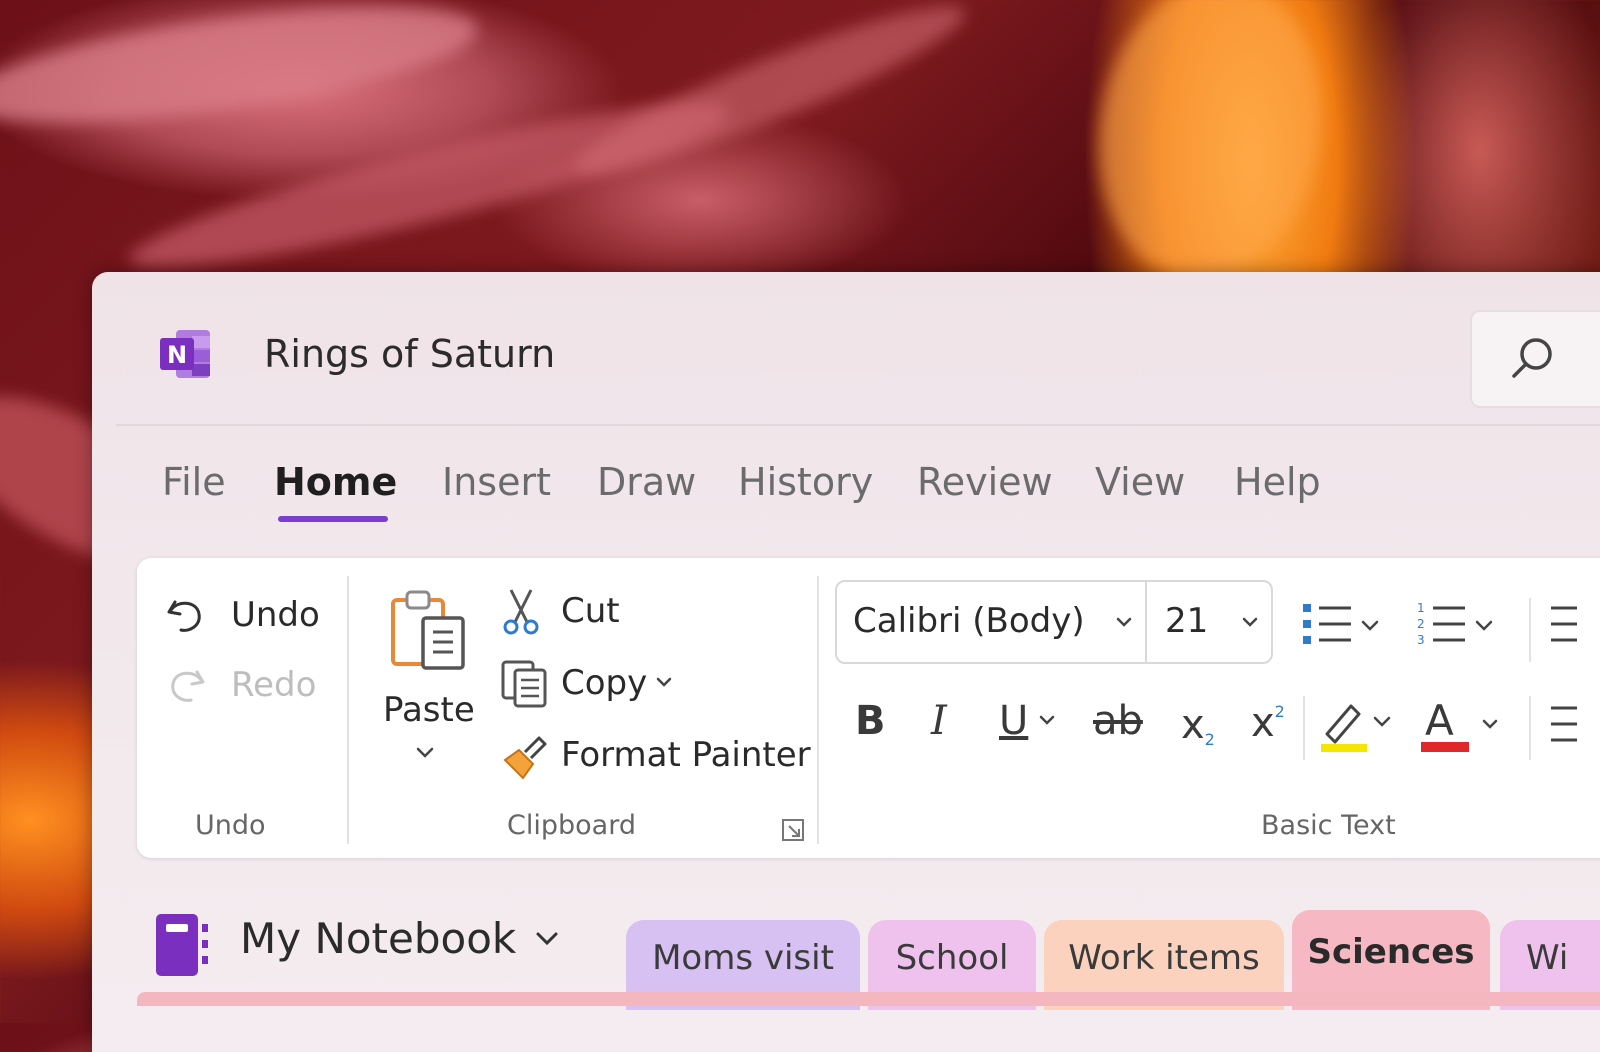 The width and height of the screenshot is (1600, 1052). What do you see at coordinates (1439, 720) in the screenshot?
I see `font-color-glyph: A` at bounding box center [1439, 720].